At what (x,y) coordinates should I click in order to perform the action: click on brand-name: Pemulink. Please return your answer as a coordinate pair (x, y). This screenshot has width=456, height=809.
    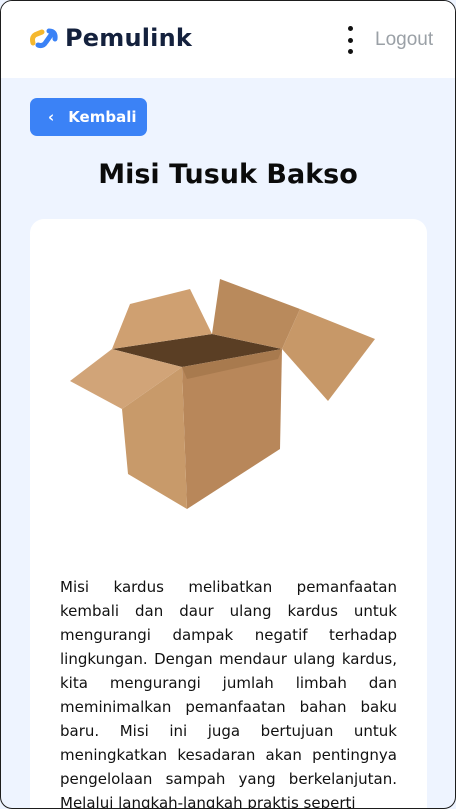
    Looking at the image, I should click on (129, 38).